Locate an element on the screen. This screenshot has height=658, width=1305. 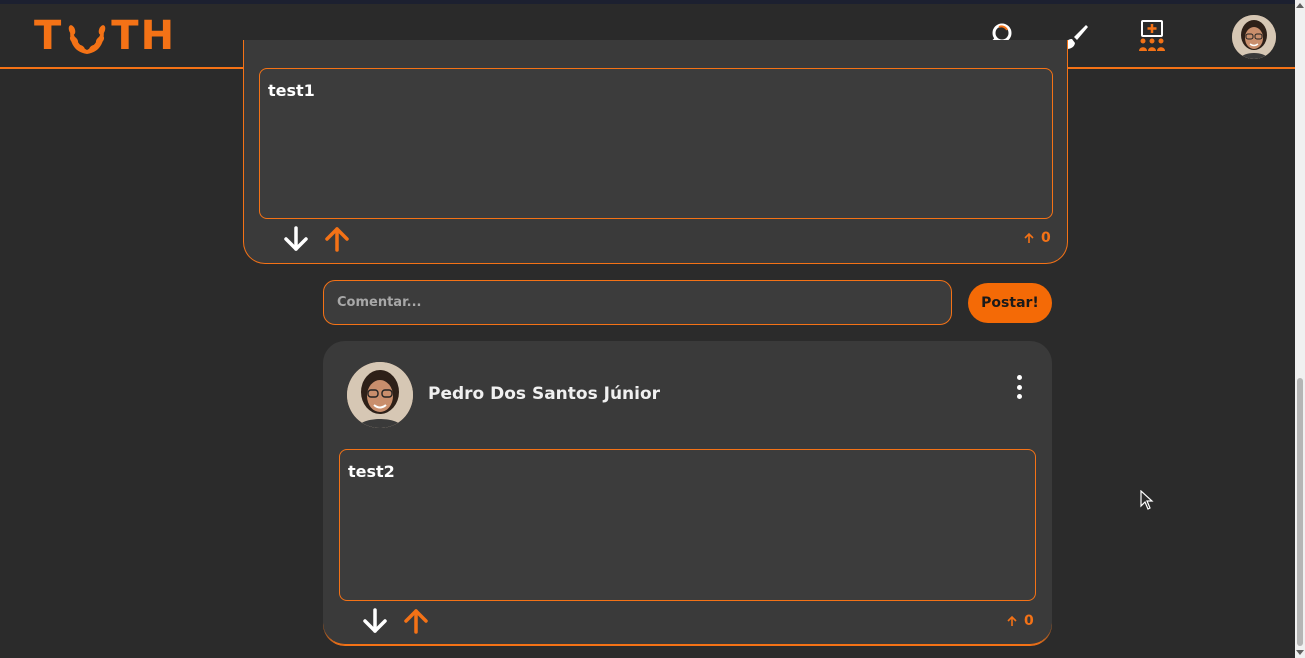
comment-content: test2 is located at coordinates (687, 525).